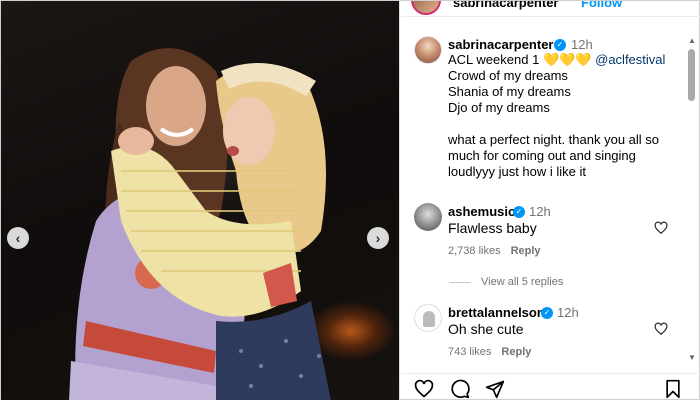 This screenshot has height=400, width=700. What do you see at coordinates (630, 59) in the screenshot?
I see `mention-link: @aclfestival` at bounding box center [630, 59].